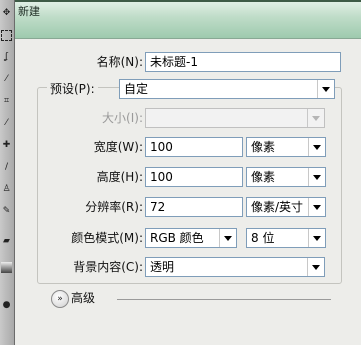  I want to click on gradient-icon, so click(6, 267).